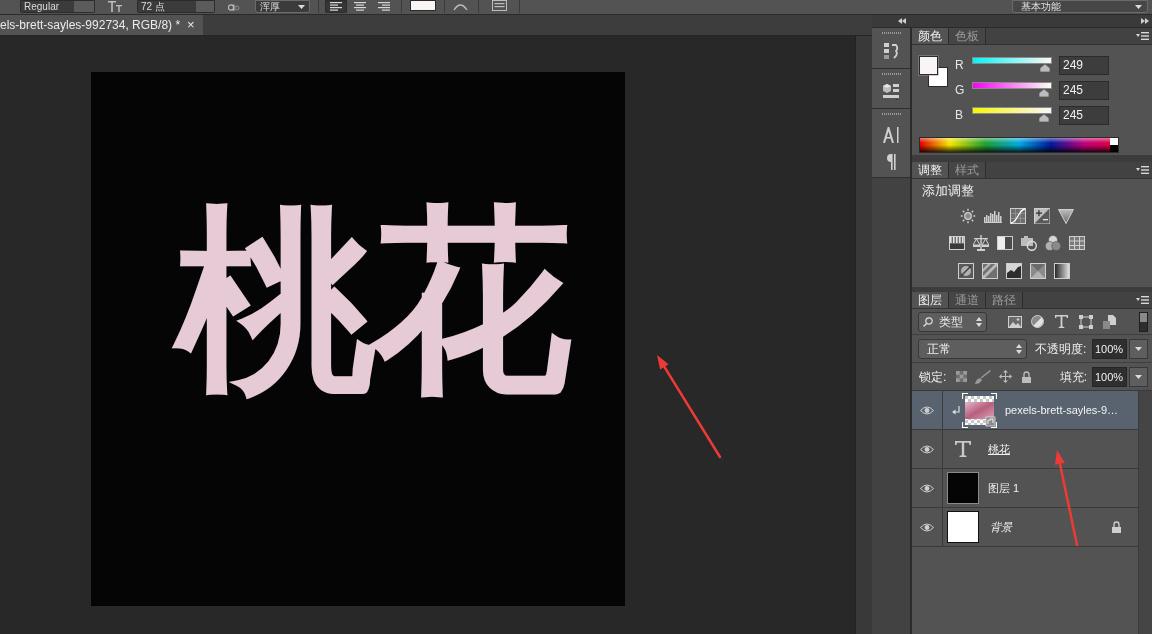 This screenshot has height=634, width=1152. I want to click on move-icon, so click(1006, 376).